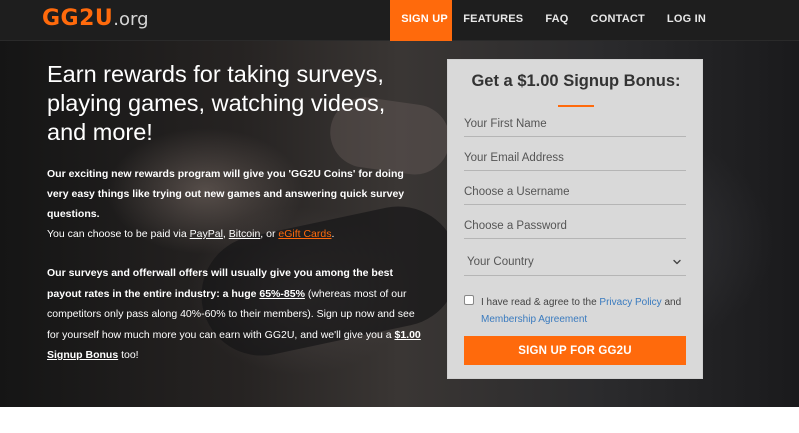 The width and height of the screenshot is (799, 433). What do you see at coordinates (671, 302) in the screenshot?
I see `agree-mid: and` at bounding box center [671, 302].